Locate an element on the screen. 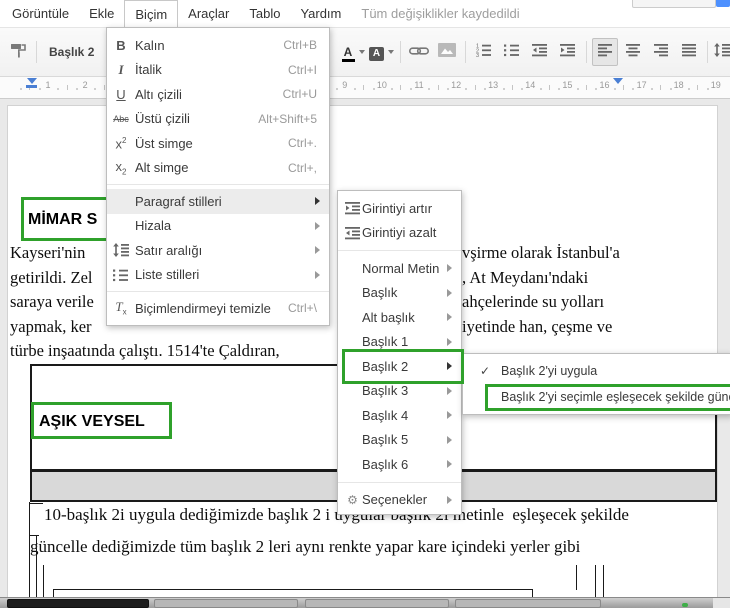  justify-icon is located at coordinates (689, 52).